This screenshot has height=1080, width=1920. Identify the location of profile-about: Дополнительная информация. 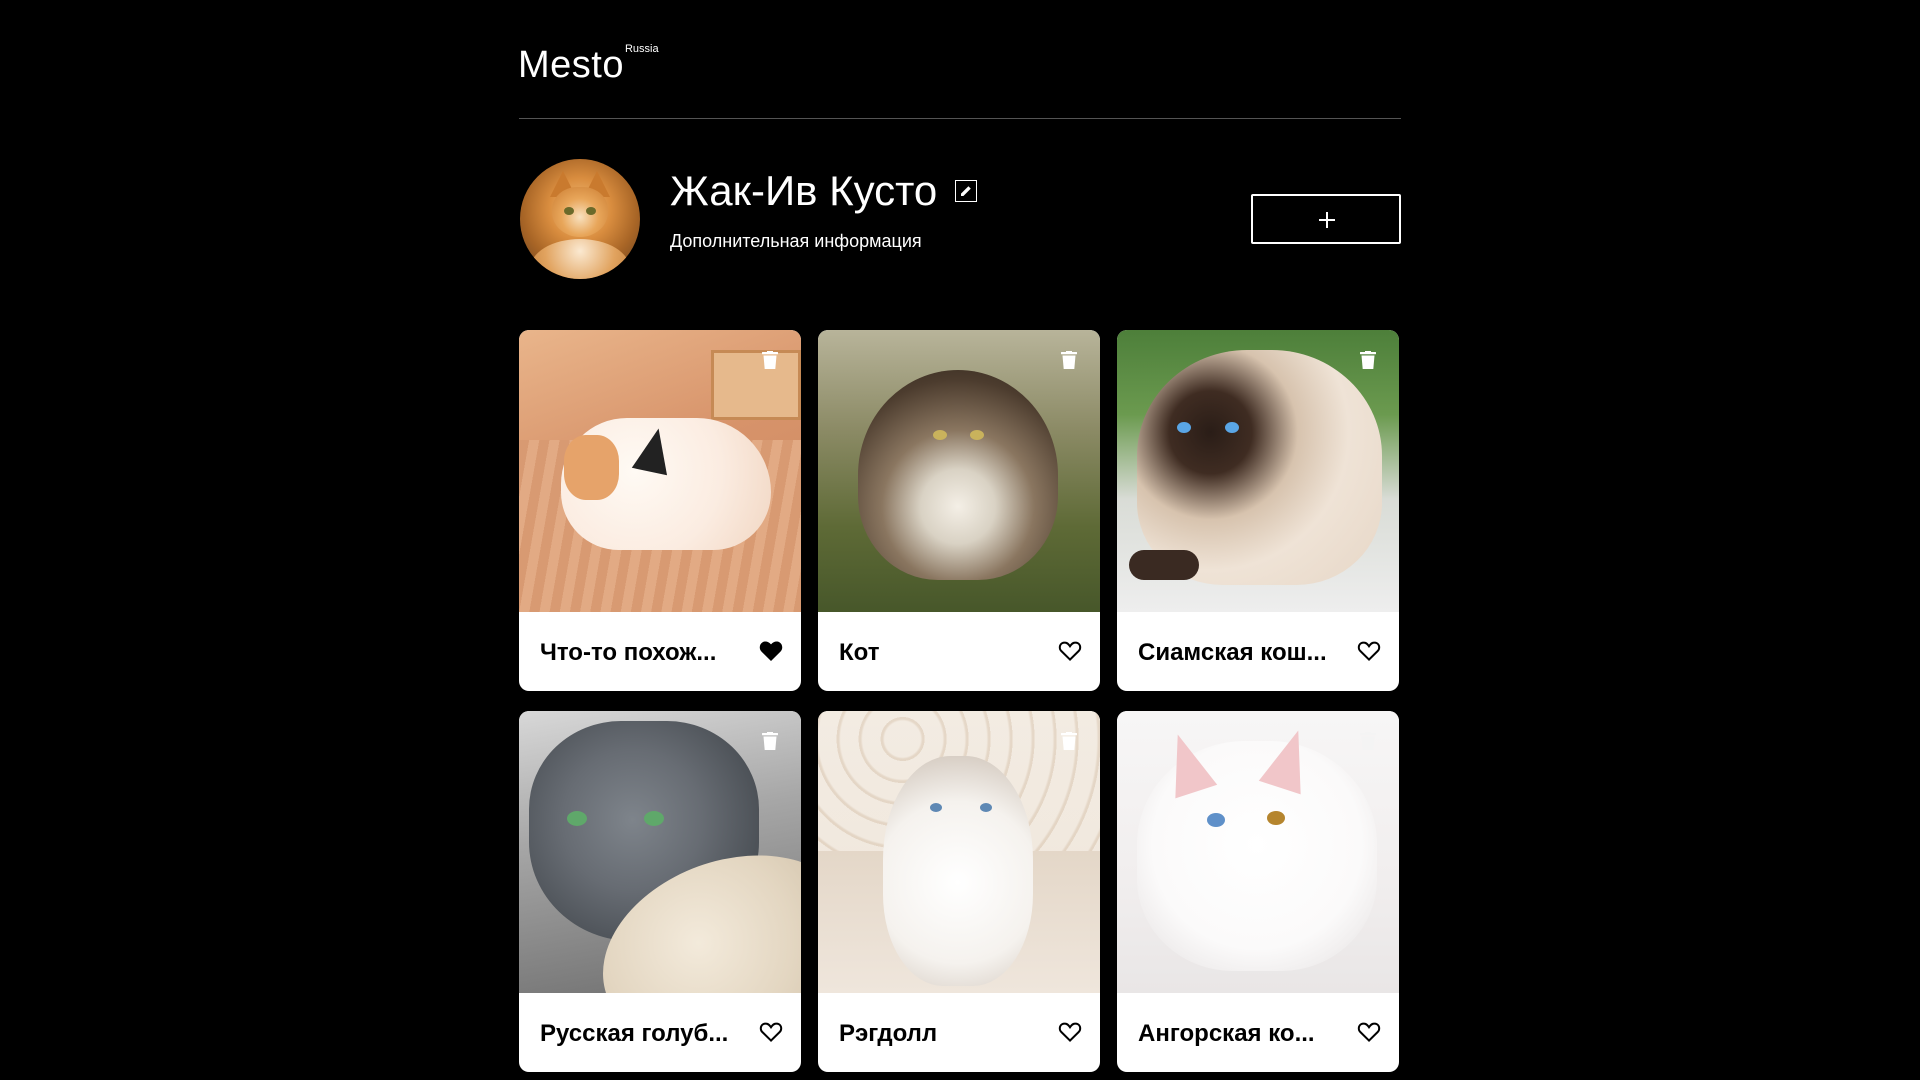
(796, 241).